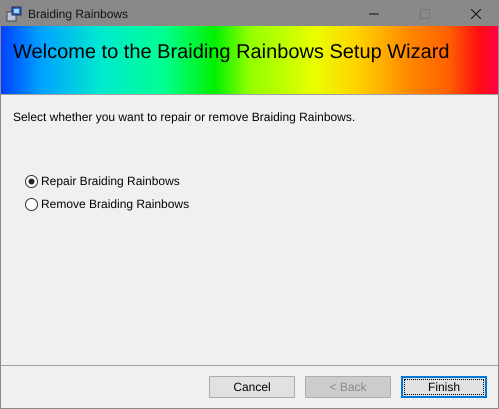 The height and width of the screenshot is (409, 499). I want to click on installer-icon, so click(14, 14).